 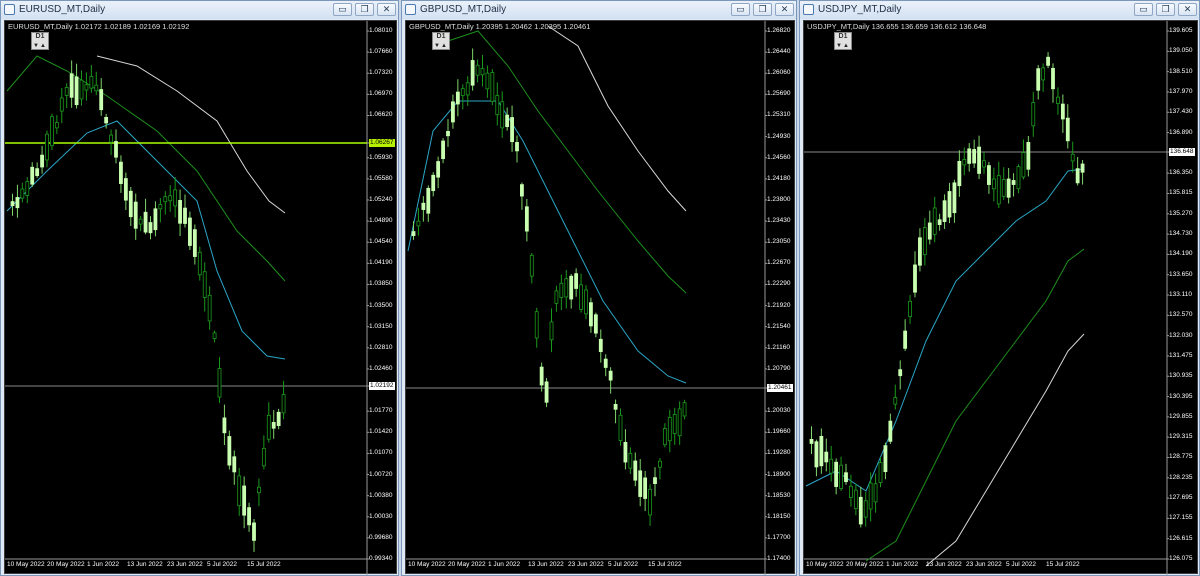 What do you see at coordinates (779, 453) in the screenshot?
I see `price-label: 1.19280` at bounding box center [779, 453].